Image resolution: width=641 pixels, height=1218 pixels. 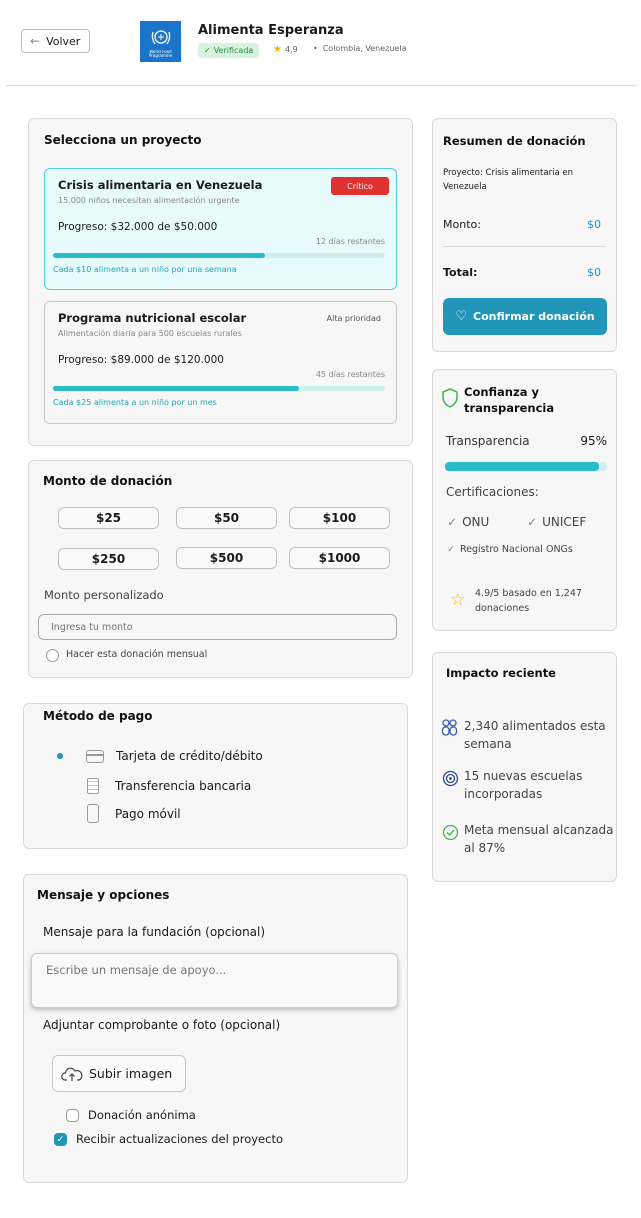 What do you see at coordinates (535, 735) in the screenshot?
I see `impact-item: 2,340 alimentados esta semana` at bounding box center [535, 735].